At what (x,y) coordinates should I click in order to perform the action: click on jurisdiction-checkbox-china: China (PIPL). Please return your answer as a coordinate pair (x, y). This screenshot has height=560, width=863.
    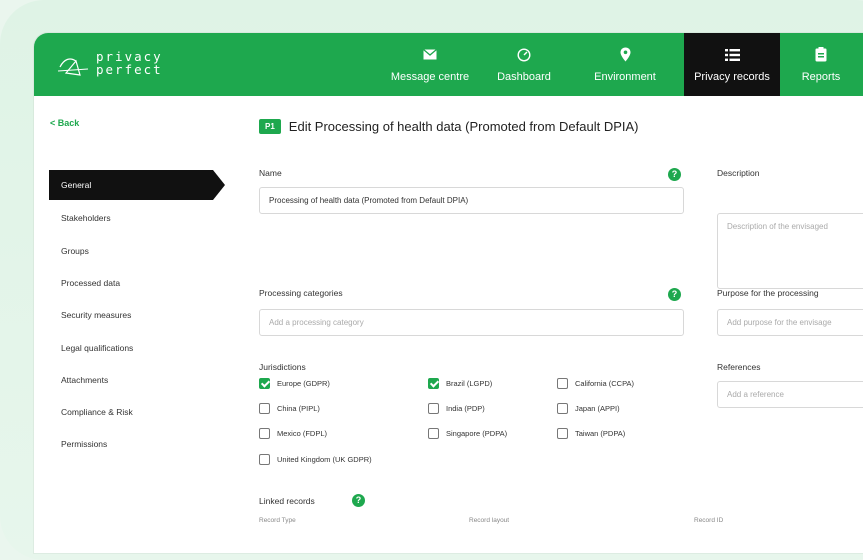
    Looking at the image, I should click on (289, 408).